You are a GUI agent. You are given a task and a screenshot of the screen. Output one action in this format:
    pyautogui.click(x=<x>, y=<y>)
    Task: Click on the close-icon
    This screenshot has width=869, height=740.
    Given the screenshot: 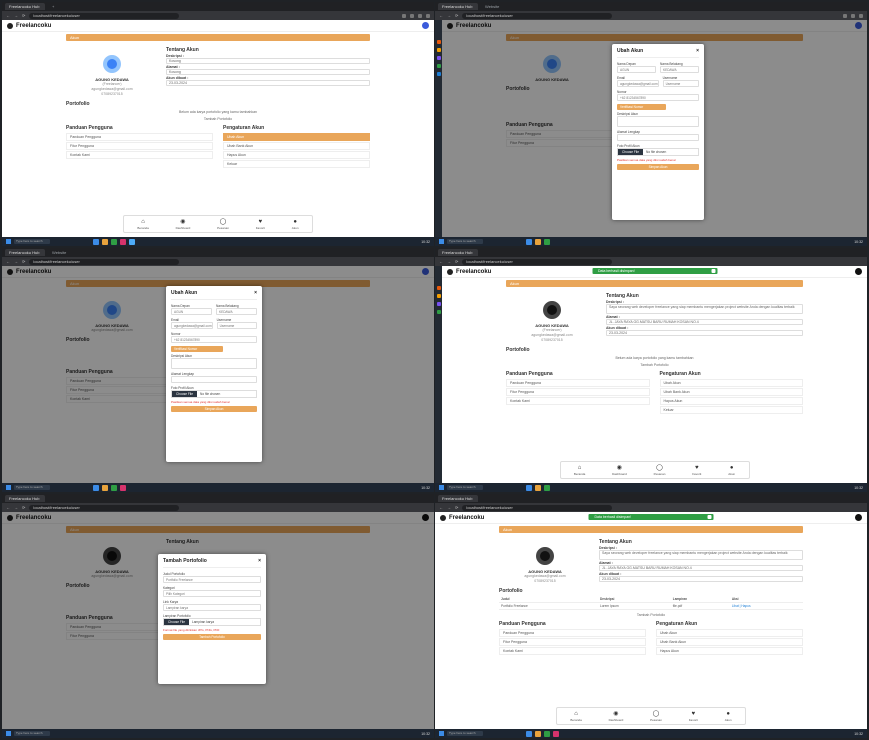 What is the action you would take?
    pyautogui.click(x=713, y=271)
    